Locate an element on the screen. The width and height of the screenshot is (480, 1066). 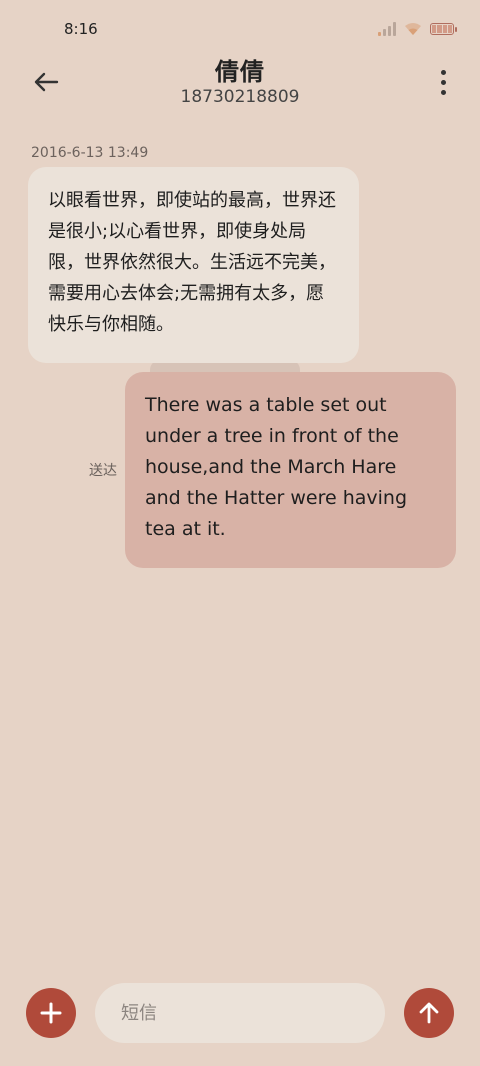
status-time: 8:16 is located at coordinates (81, 29).